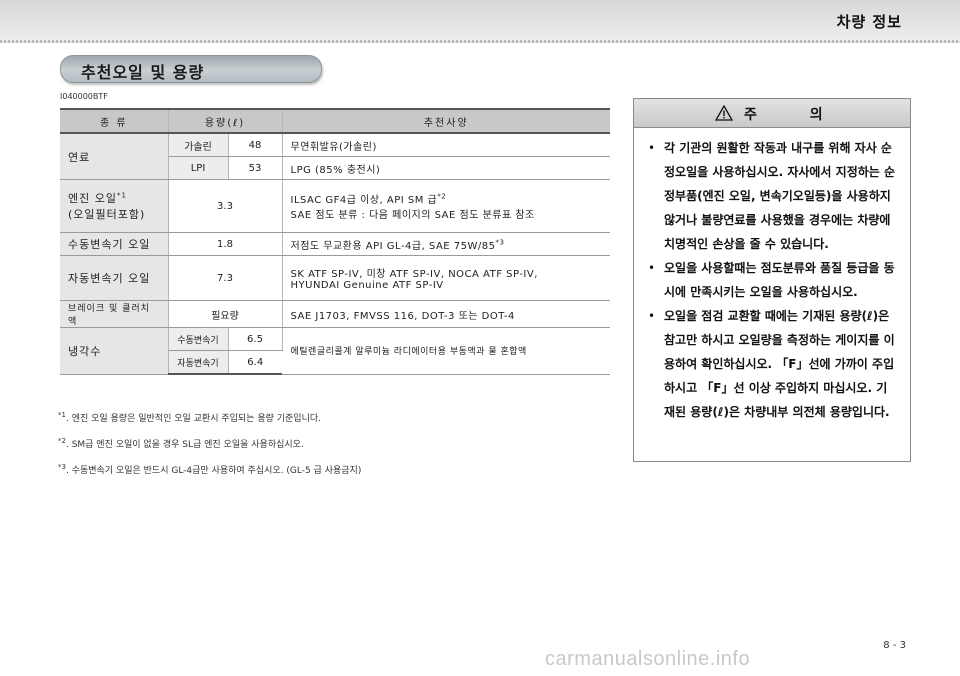 Image resolution: width=960 pixels, height=676 pixels. I want to click on footnote-item: *2. SM급 엔진 오일이 없을 경우 SL급 엔진 오일을 사용하십시오., so click(338, 443).